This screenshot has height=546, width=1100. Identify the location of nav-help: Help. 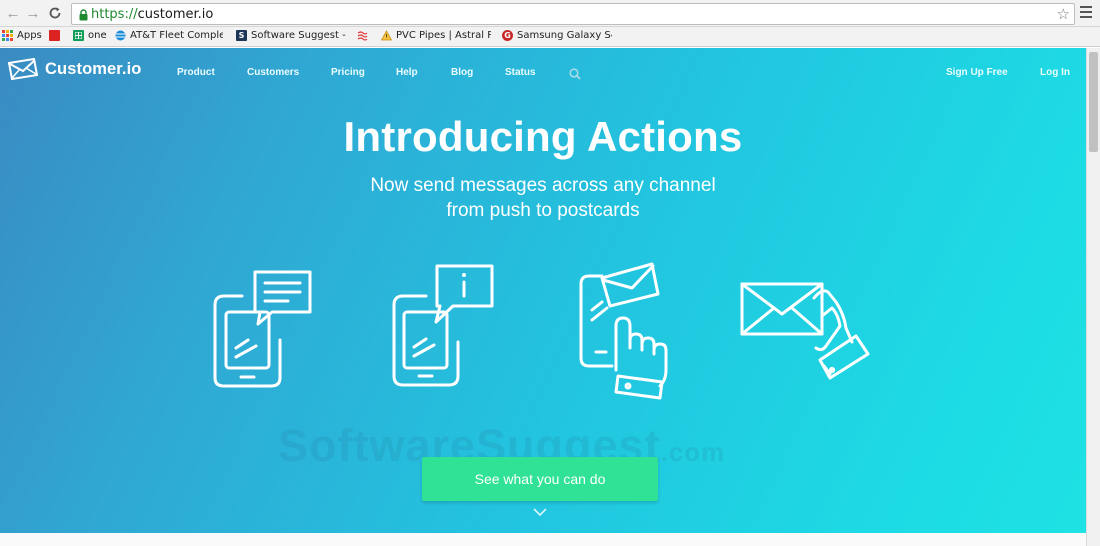
(407, 72).